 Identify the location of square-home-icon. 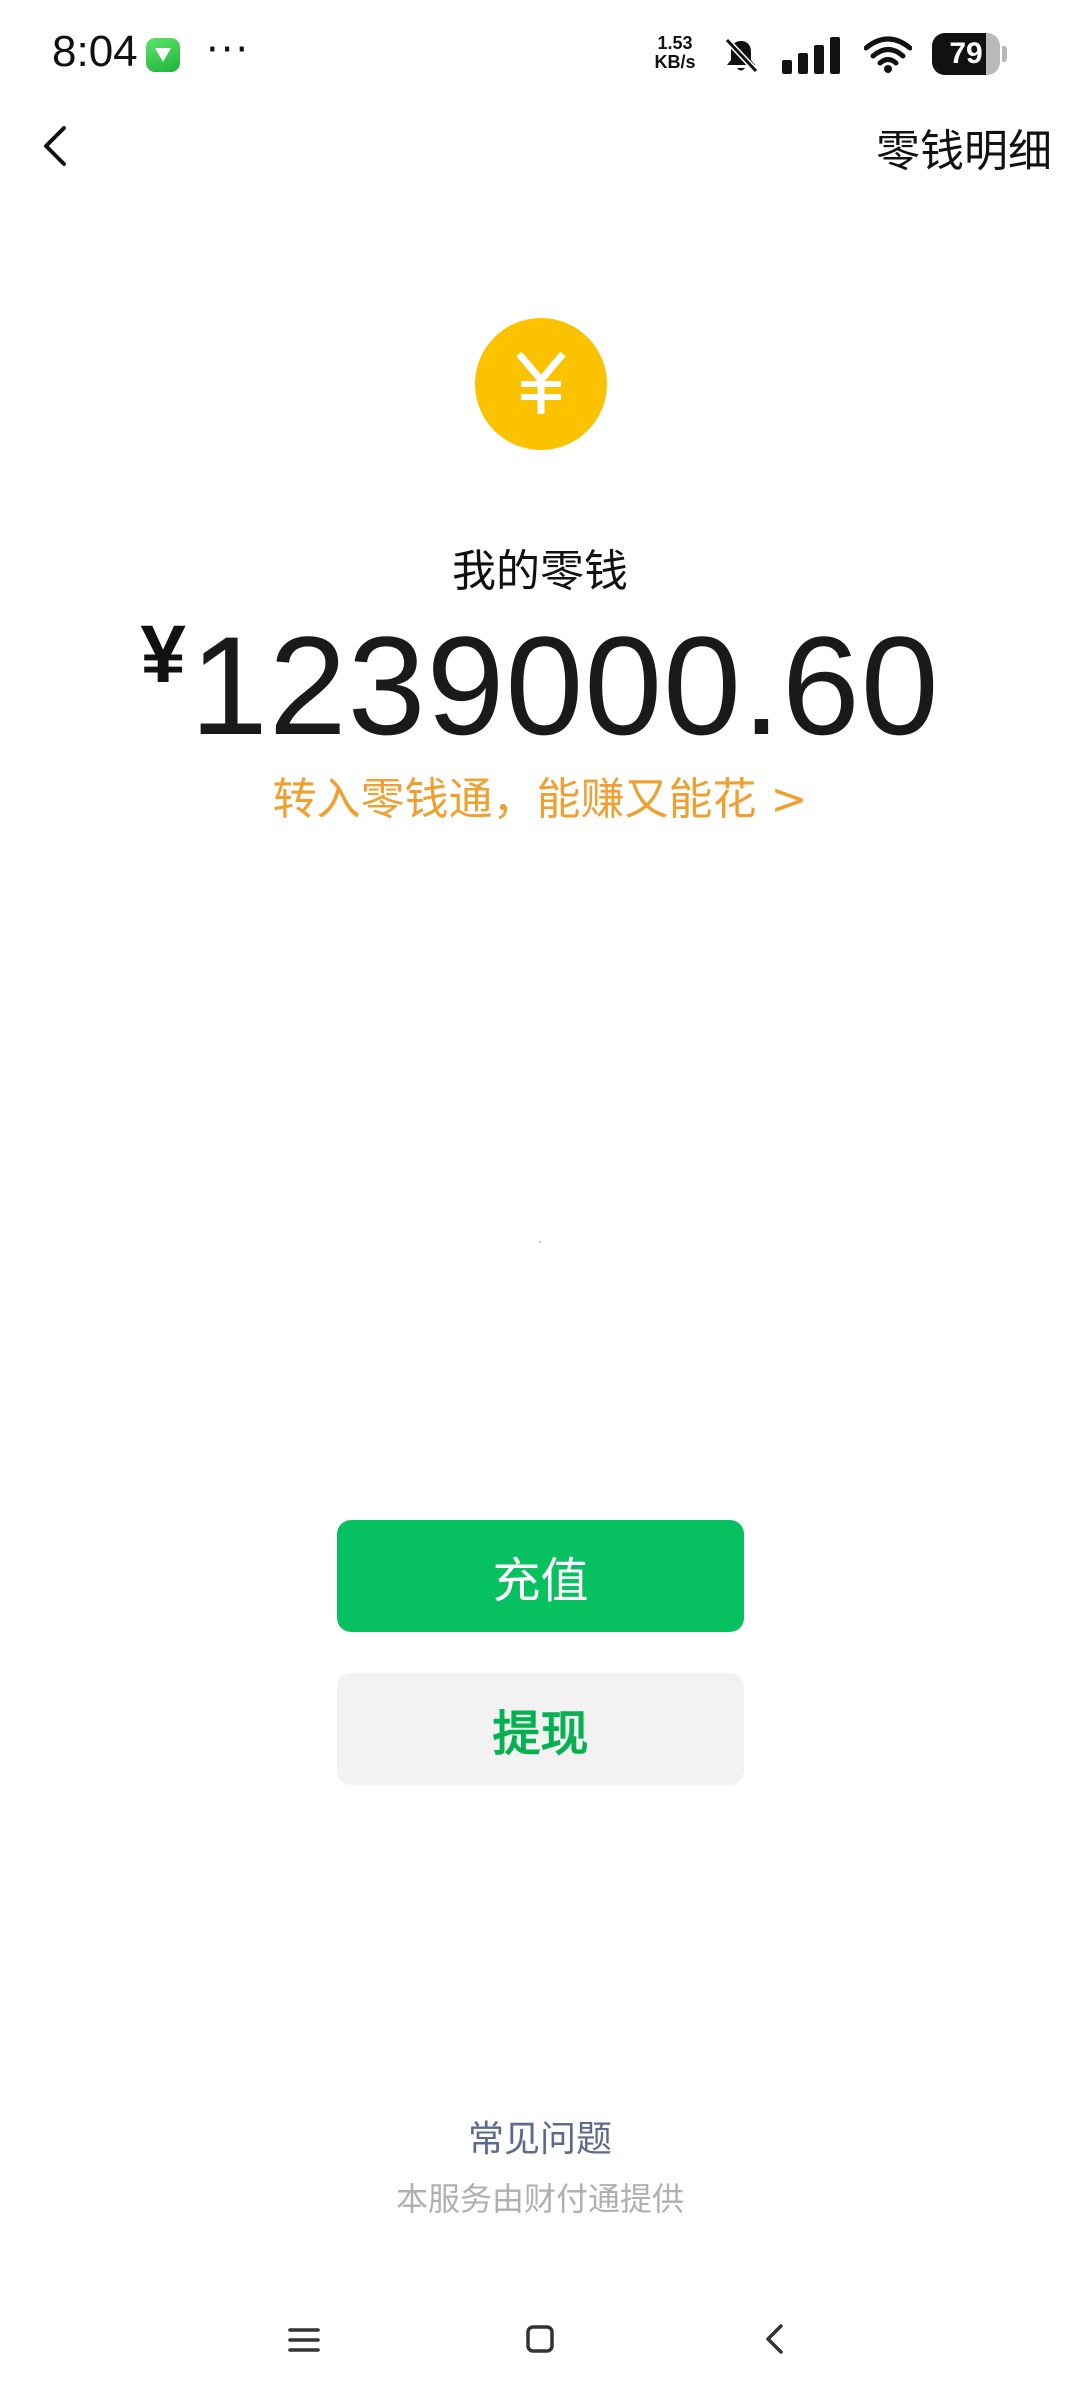
(540, 2339).